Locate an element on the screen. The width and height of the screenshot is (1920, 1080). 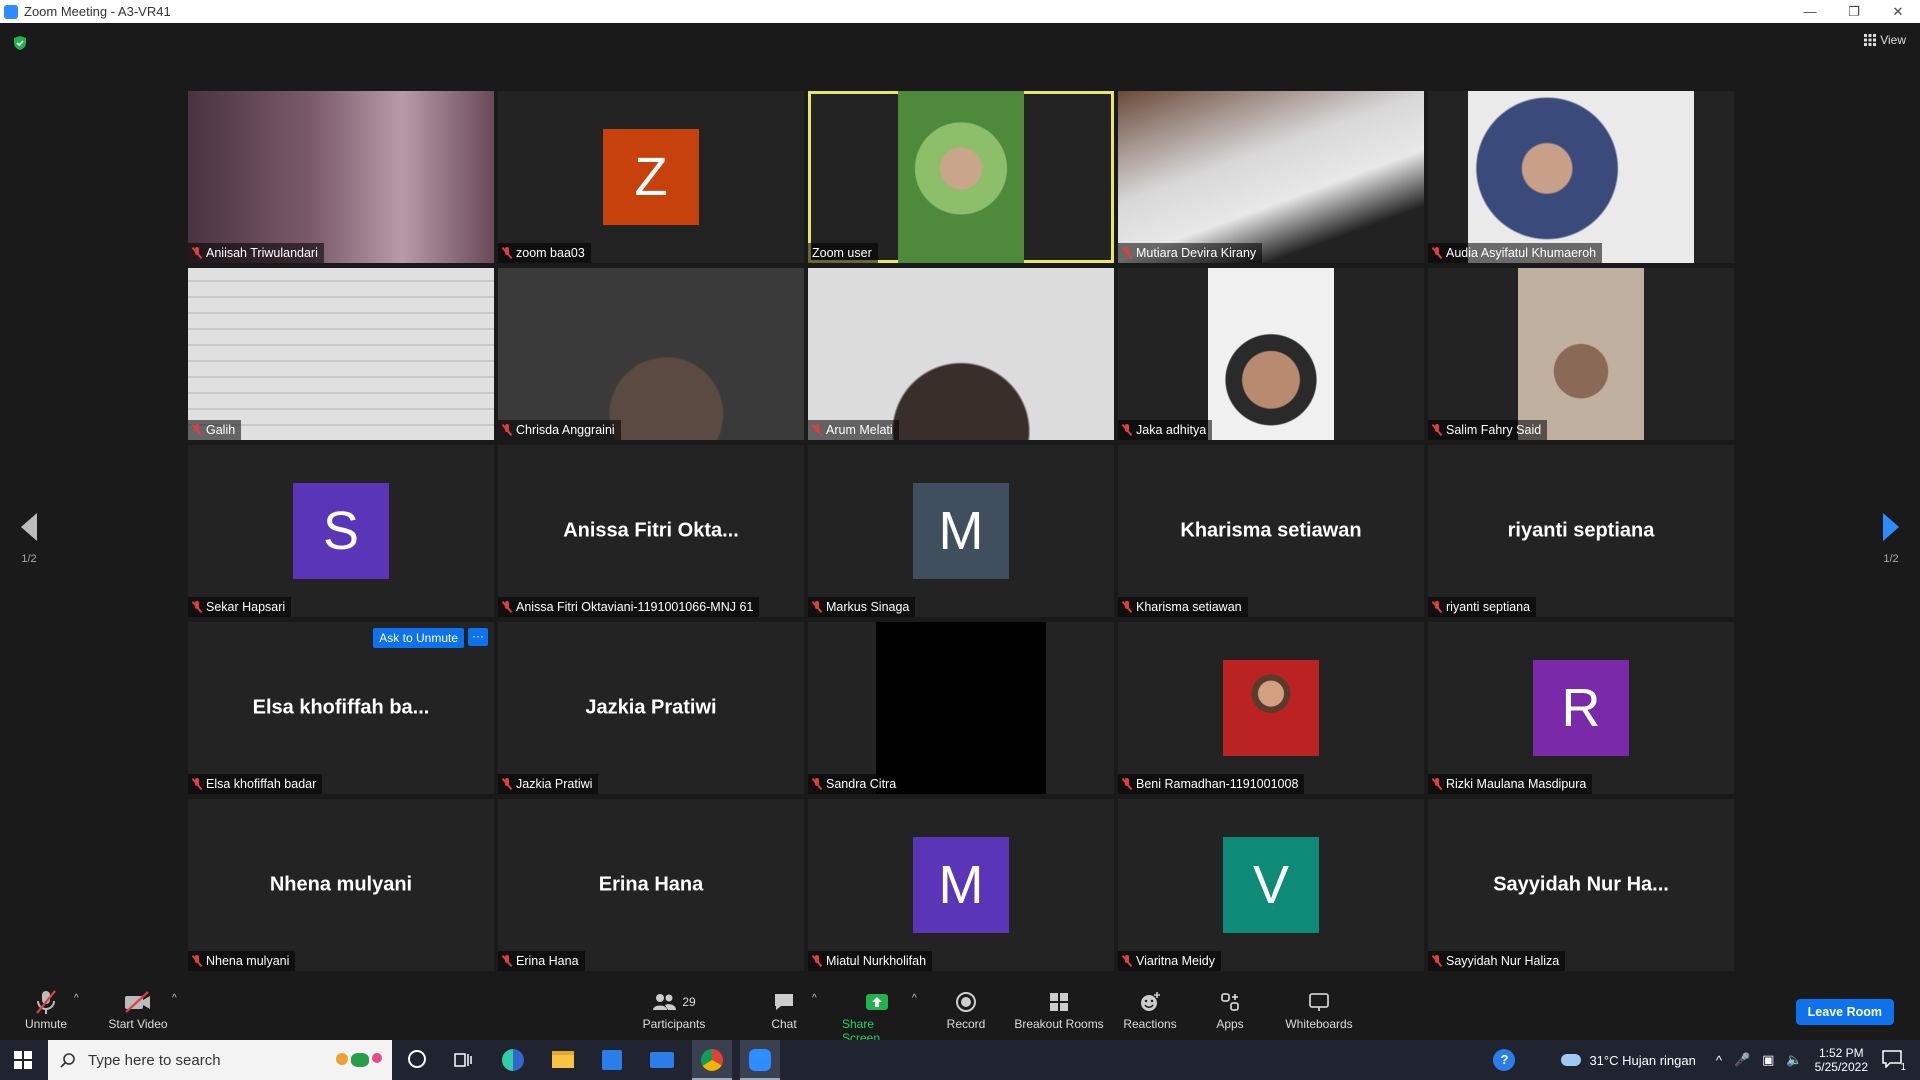
participant-tile: Zoom user is located at coordinates (961, 177).